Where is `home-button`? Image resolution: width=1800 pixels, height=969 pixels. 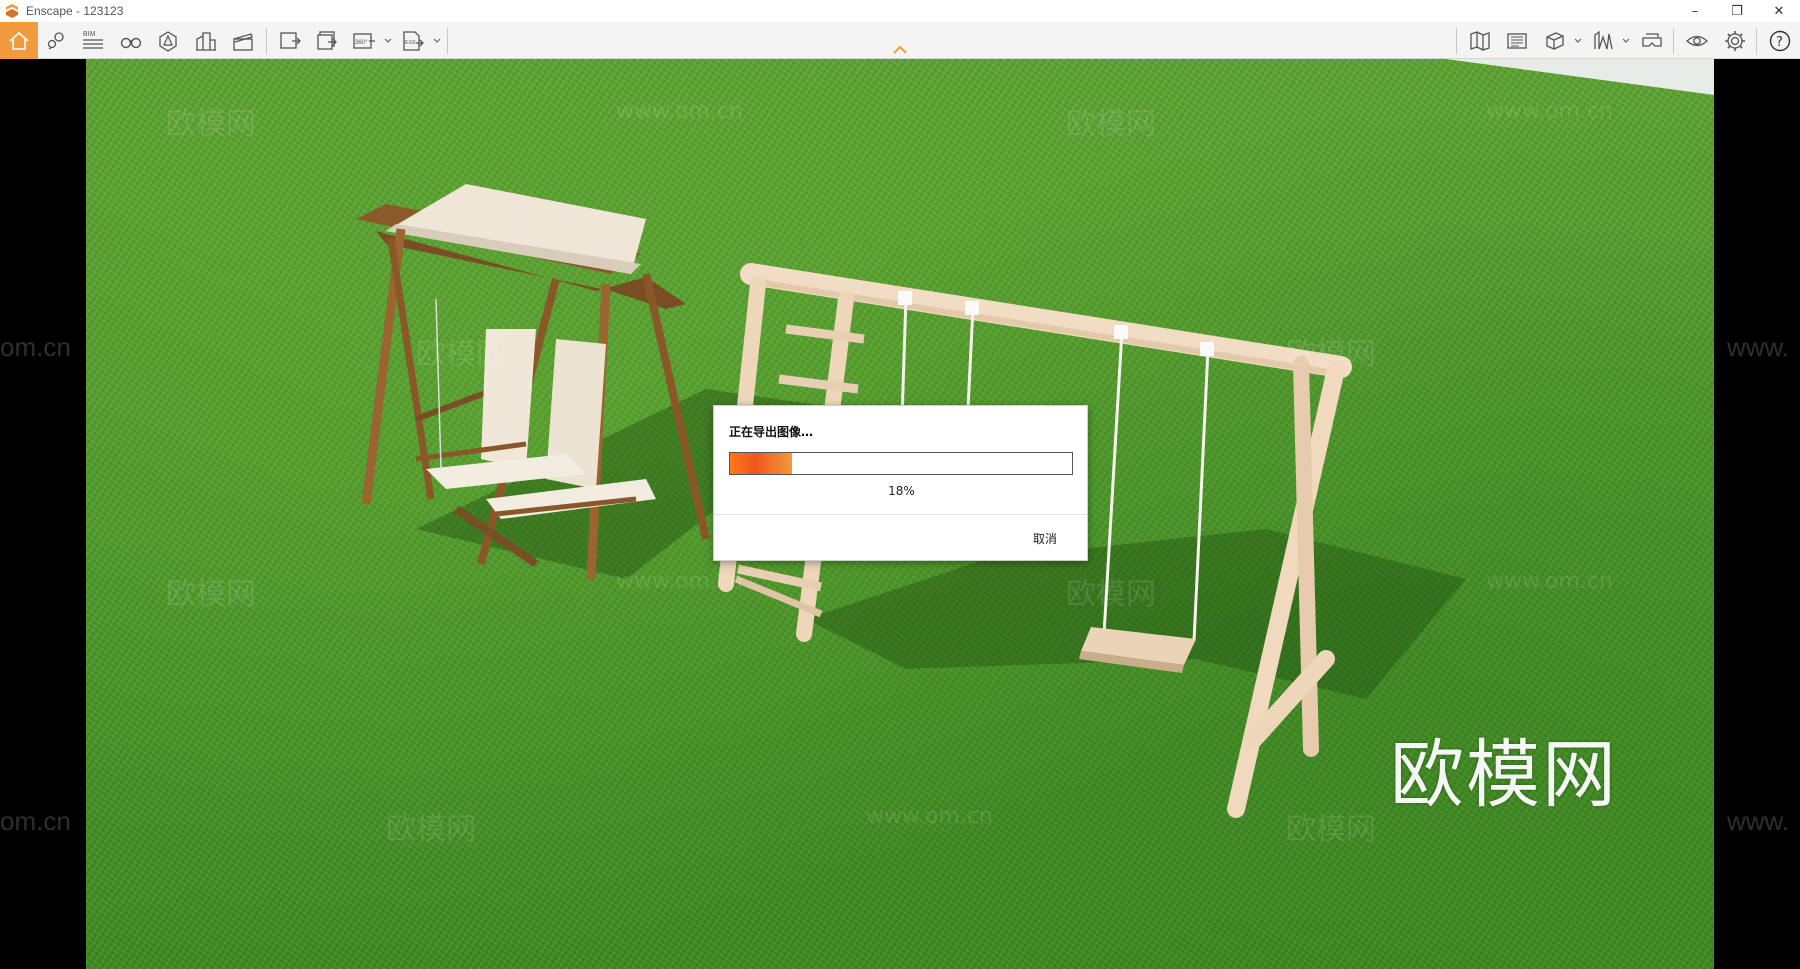 home-button is located at coordinates (19, 40).